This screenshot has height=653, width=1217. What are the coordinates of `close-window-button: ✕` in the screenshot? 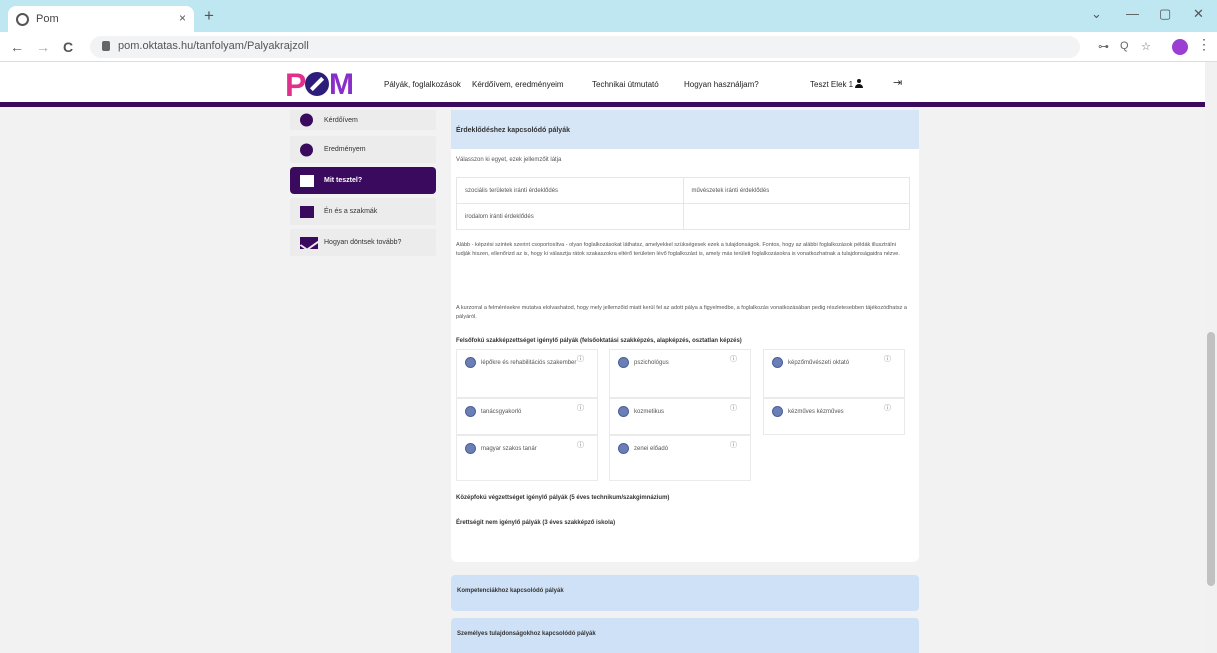 It's located at (1198, 14).